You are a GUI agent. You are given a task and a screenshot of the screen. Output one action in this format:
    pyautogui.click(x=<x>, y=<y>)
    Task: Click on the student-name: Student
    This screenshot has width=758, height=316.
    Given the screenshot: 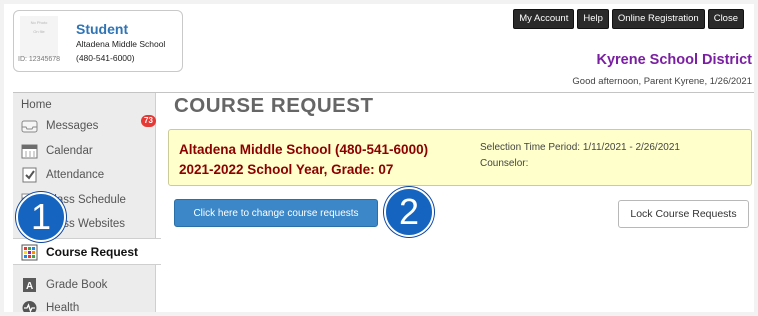 What is the action you would take?
    pyautogui.click(x=102, y=29)
    